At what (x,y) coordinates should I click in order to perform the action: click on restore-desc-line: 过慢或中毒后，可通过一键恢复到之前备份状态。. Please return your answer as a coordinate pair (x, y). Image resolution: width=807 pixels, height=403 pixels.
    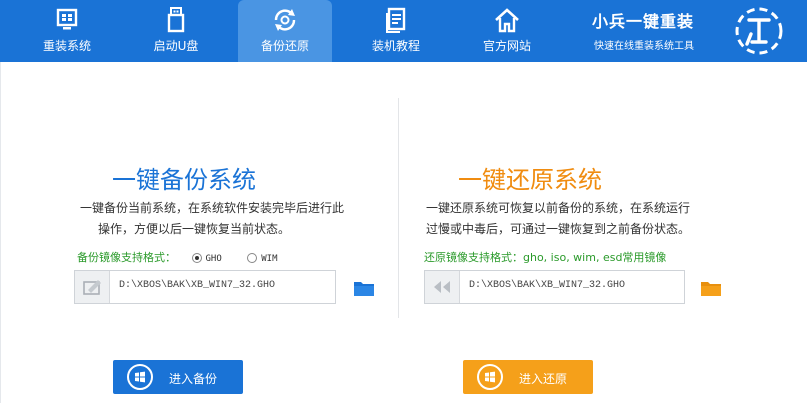
    Looking at the image, I should click on (558, 229).